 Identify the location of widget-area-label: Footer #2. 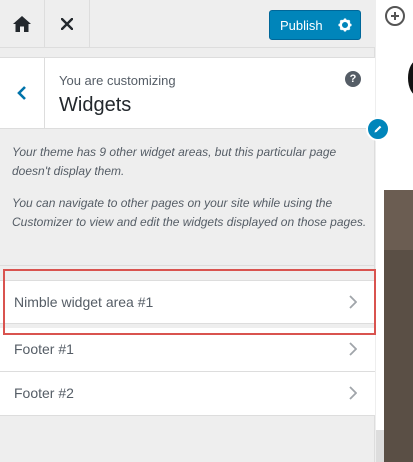
(44, 393).